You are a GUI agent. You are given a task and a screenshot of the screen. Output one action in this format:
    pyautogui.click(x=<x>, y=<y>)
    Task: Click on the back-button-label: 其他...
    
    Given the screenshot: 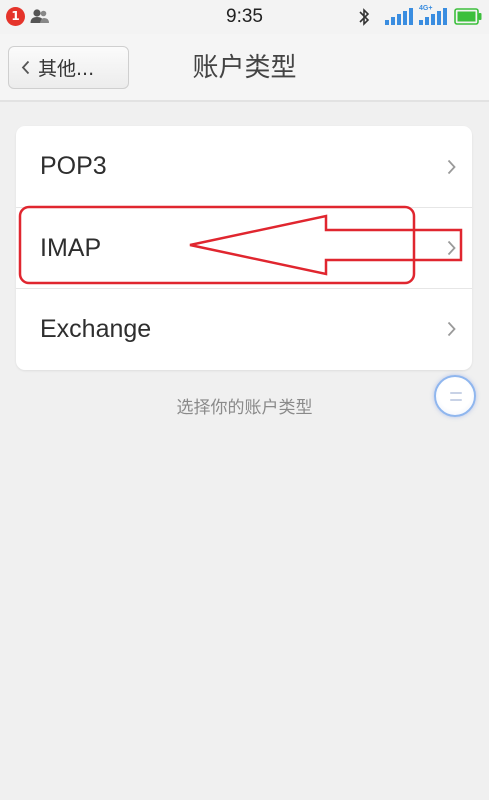 What is the action you would take?
    pyautogui.click(x=66, y=69)
    